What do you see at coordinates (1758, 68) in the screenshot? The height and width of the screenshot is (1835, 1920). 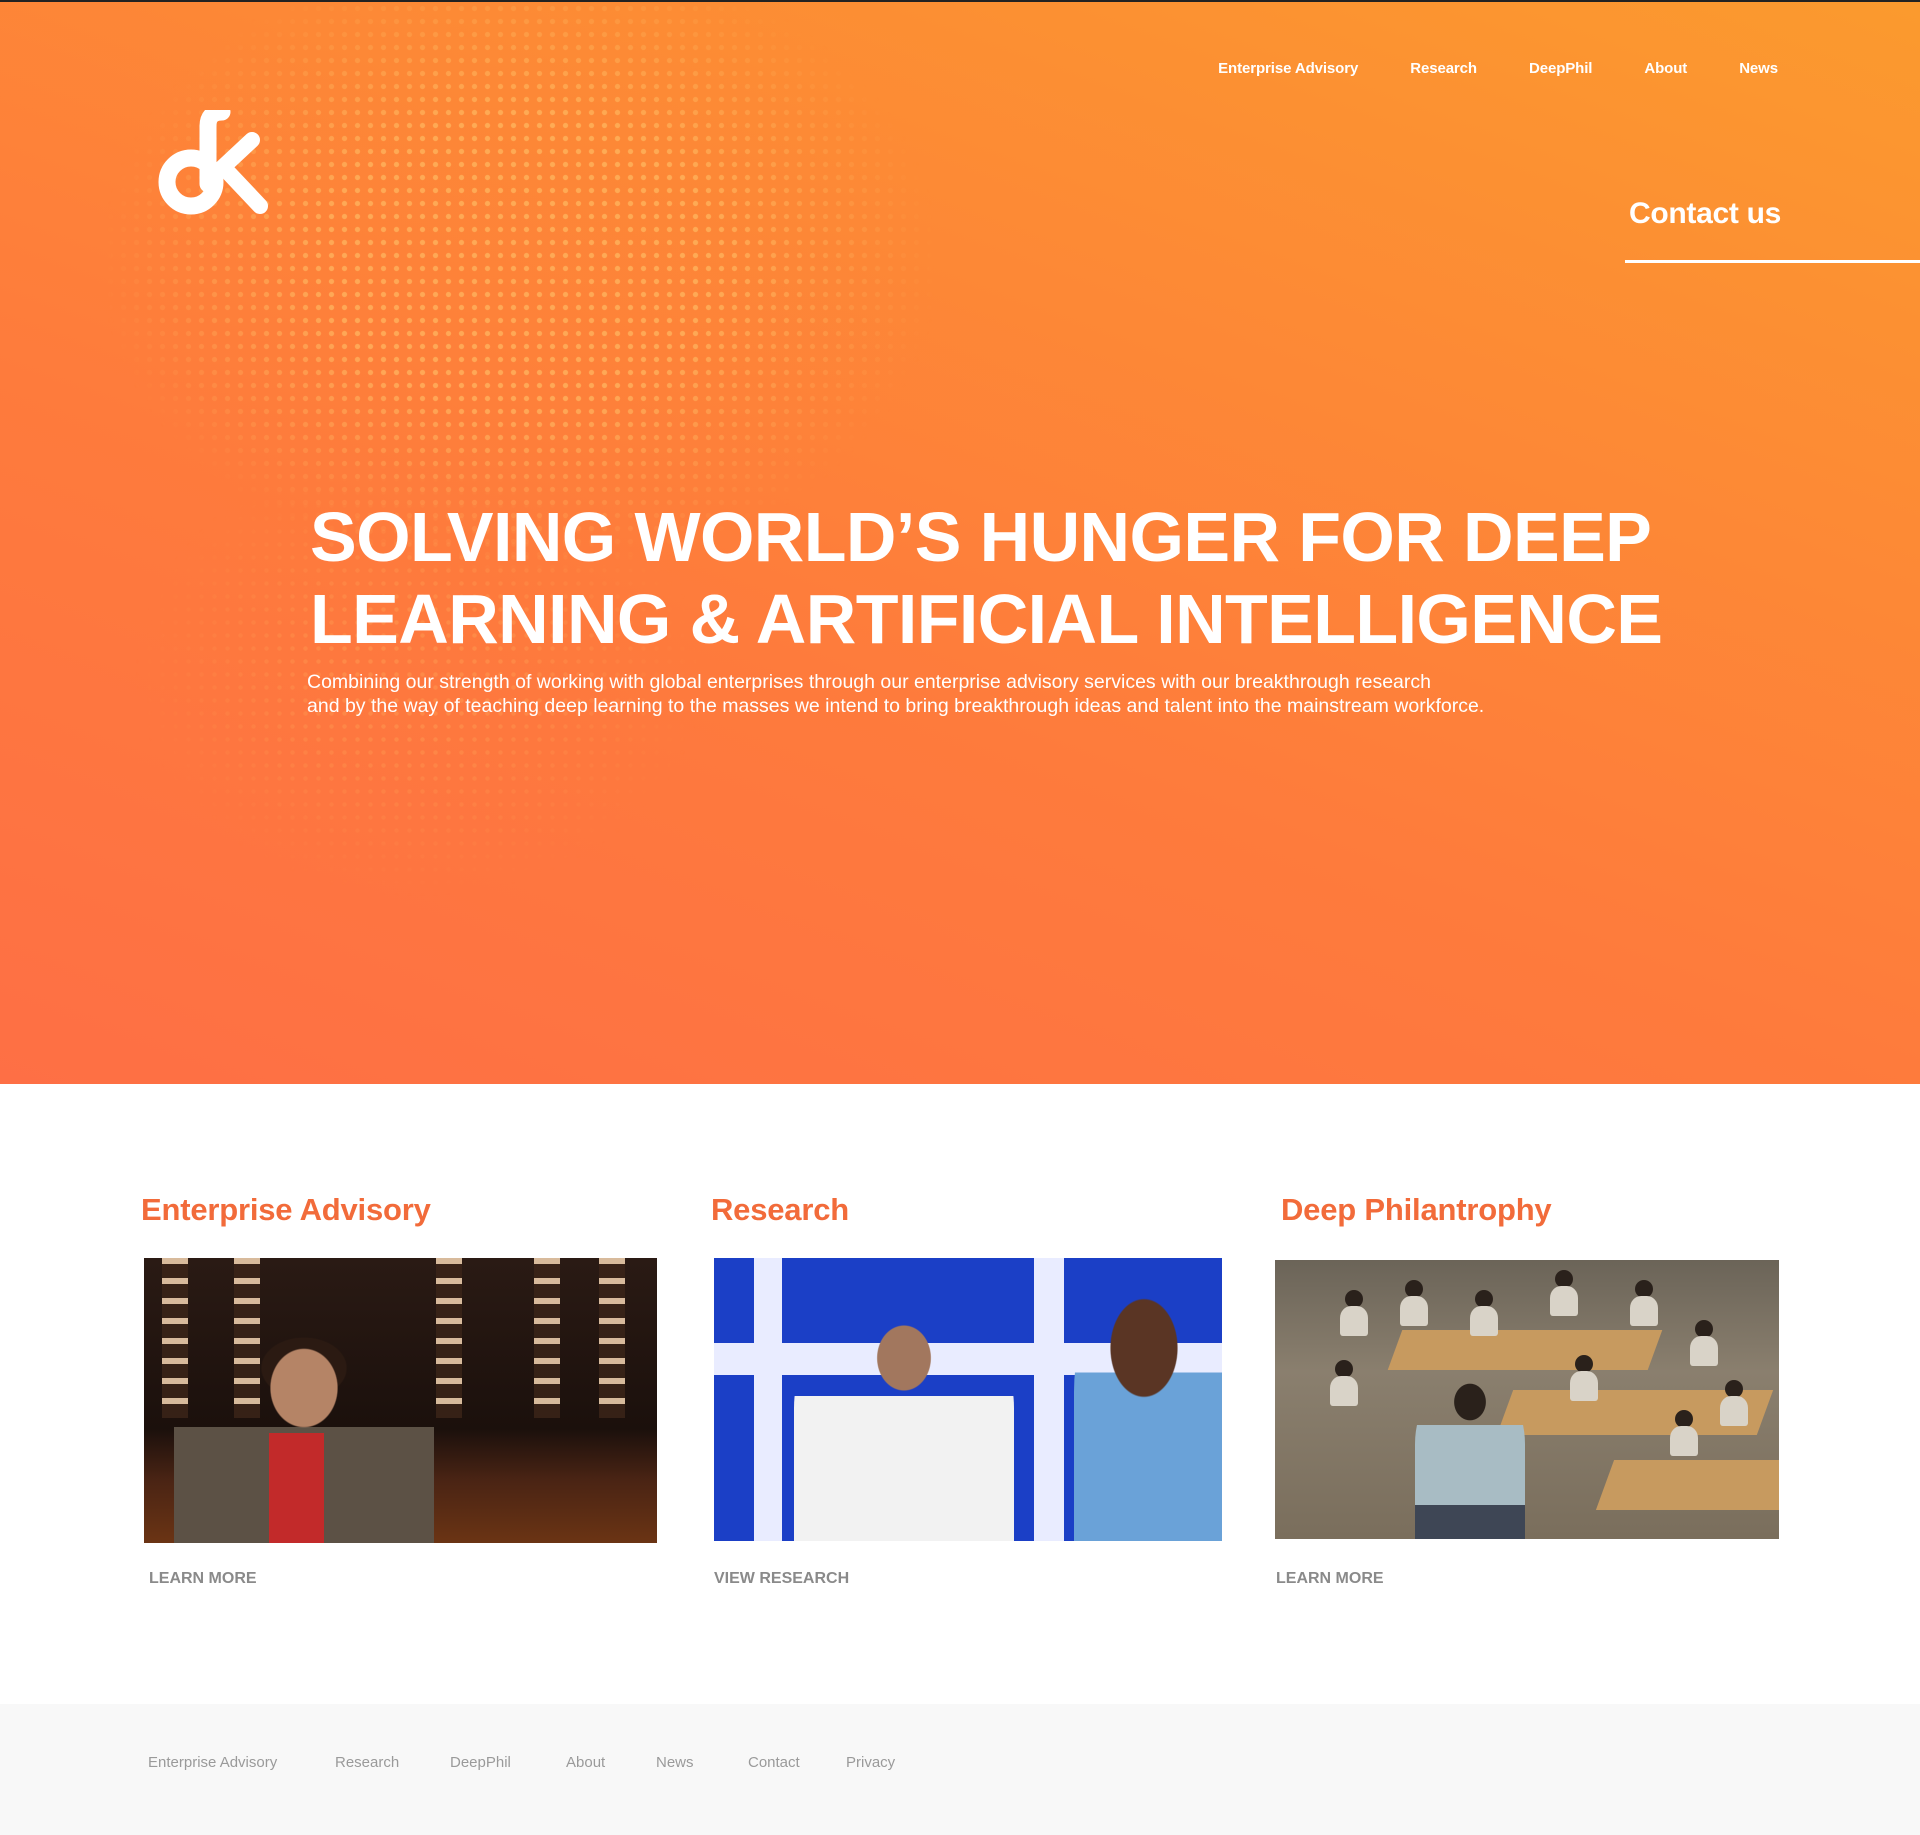 I see `nav-news: News` at bounding box center [1758, 68].